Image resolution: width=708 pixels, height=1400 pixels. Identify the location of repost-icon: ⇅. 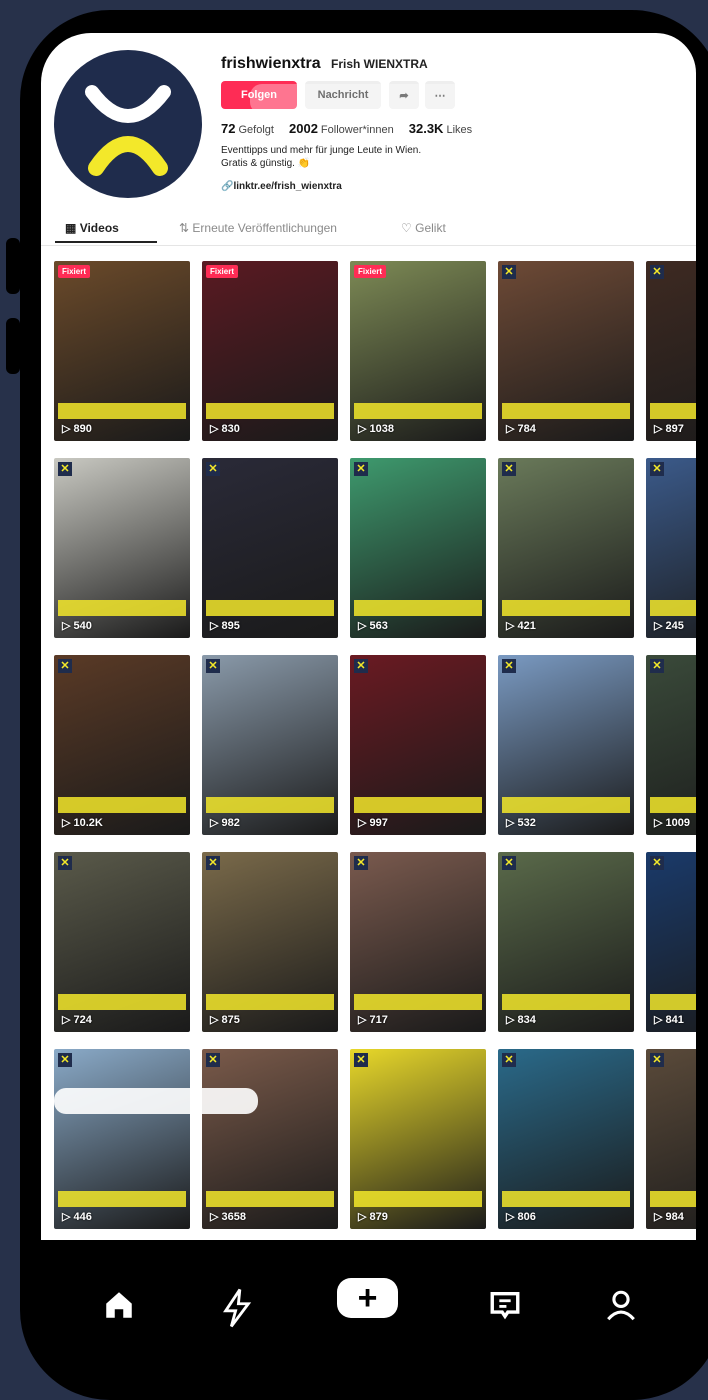
(184, 228).